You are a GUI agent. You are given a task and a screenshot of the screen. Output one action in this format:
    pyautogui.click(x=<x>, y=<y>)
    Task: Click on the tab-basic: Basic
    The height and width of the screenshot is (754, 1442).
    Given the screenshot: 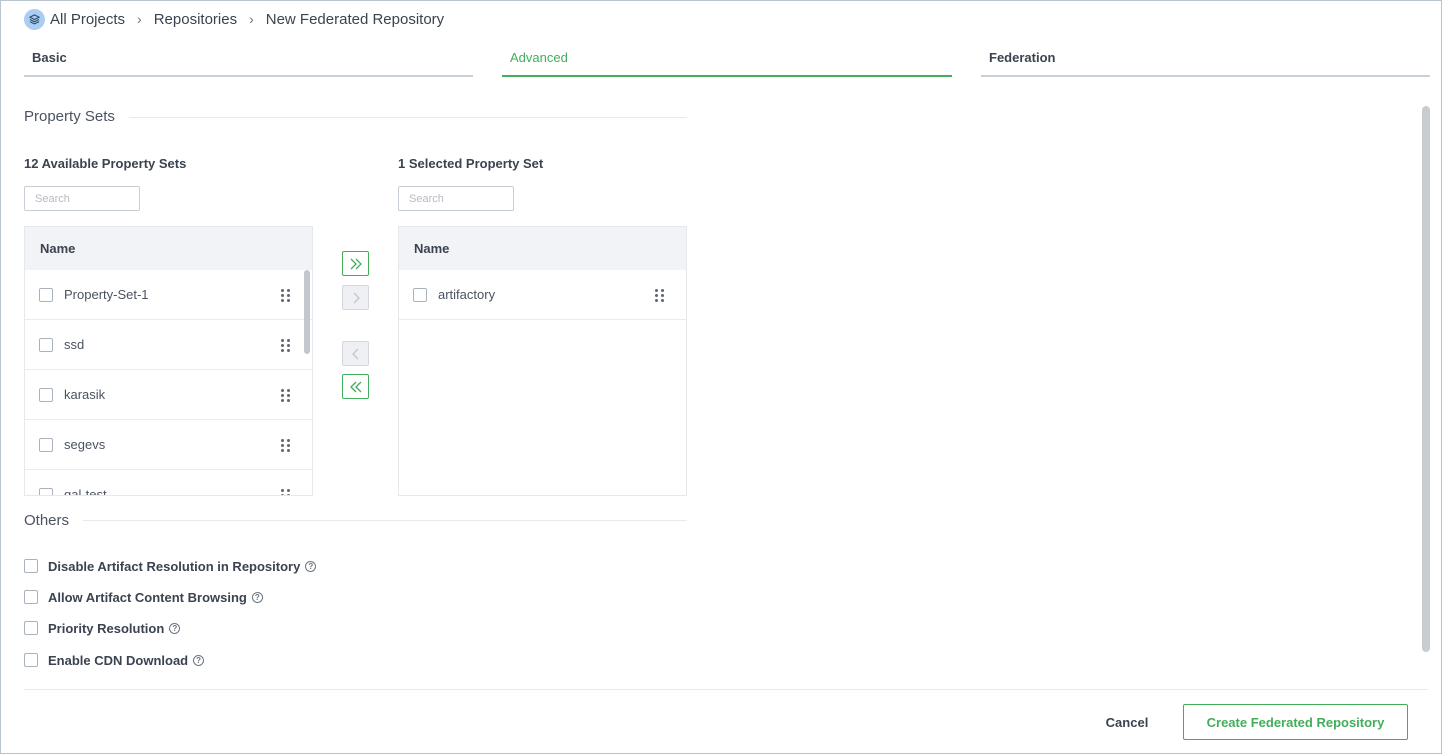 What is the action you would take?
    pyautogui.click(x=248, y=63)
    